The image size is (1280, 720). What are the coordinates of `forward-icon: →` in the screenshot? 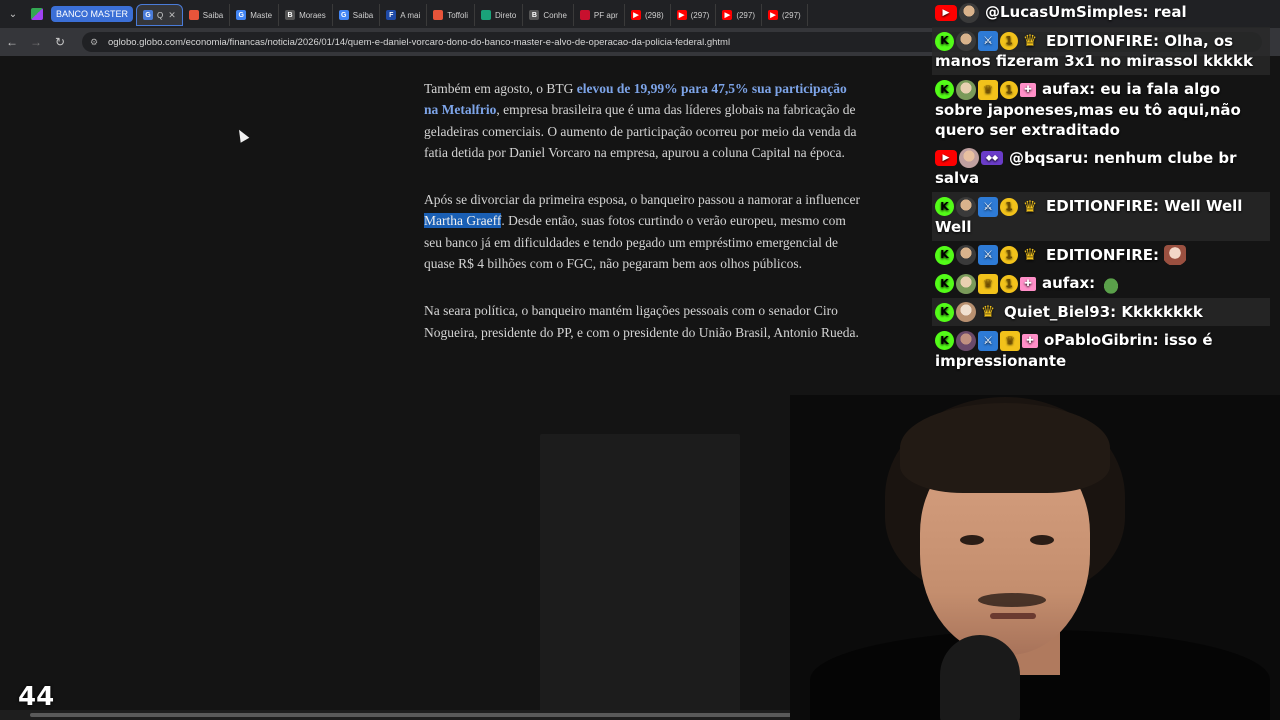 It's located at (36, 42).